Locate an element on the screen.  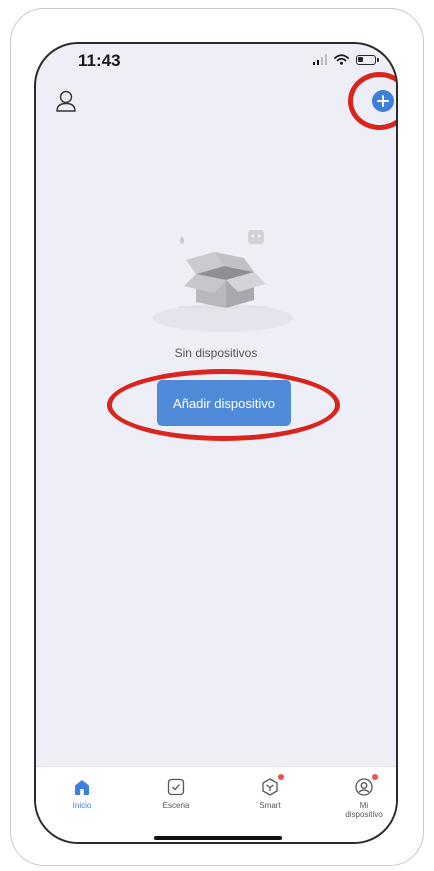
tab-label: Smart is located at coordinates (270, 805).